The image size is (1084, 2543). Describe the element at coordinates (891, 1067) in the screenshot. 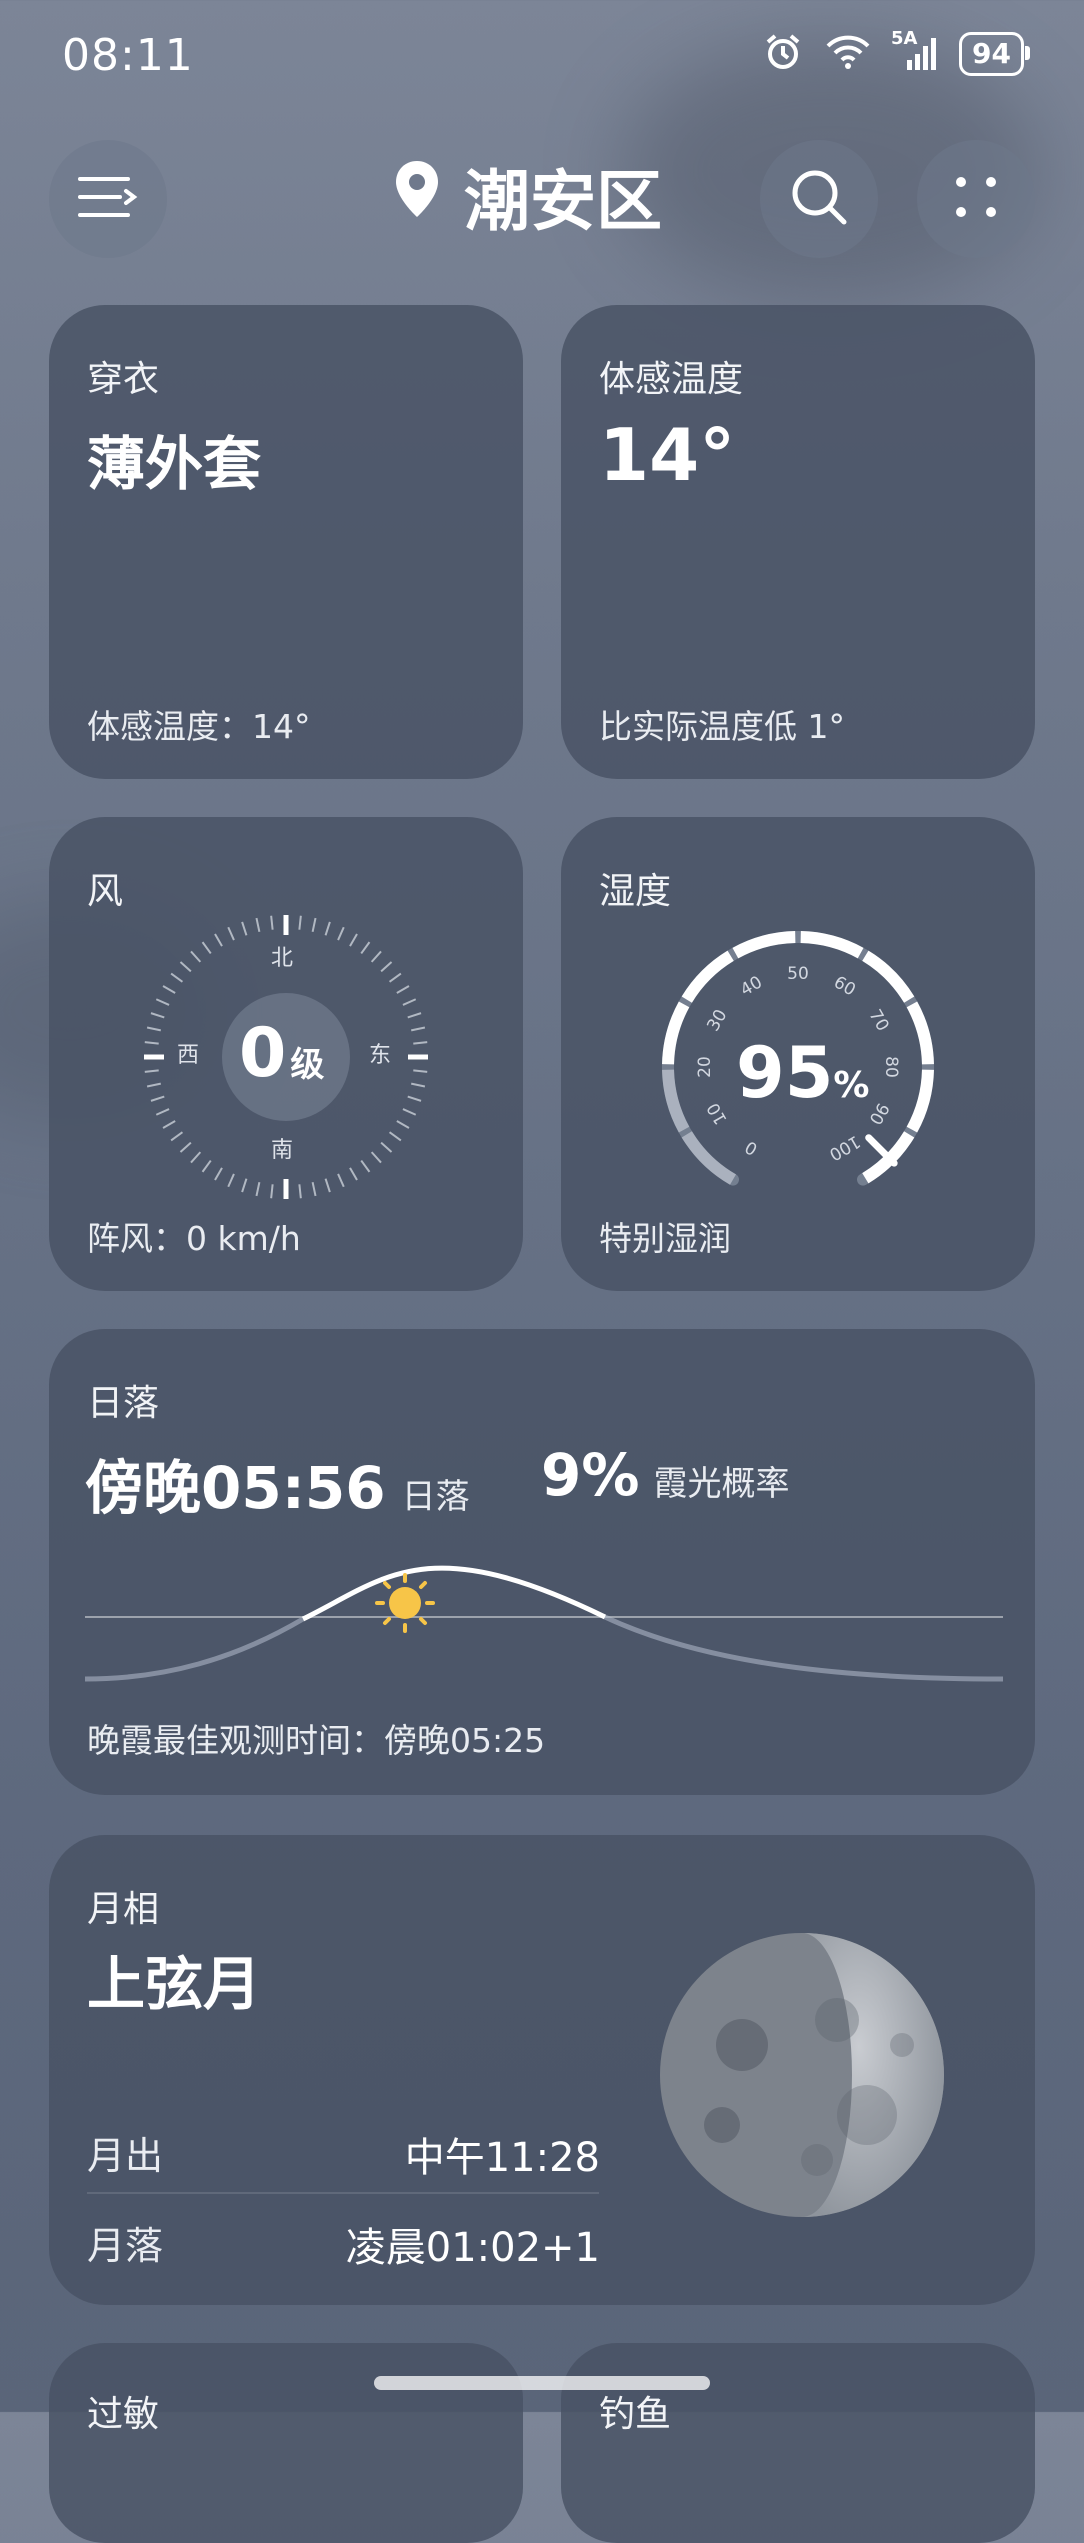

I see `humidity-tick-label: 80` at that location.